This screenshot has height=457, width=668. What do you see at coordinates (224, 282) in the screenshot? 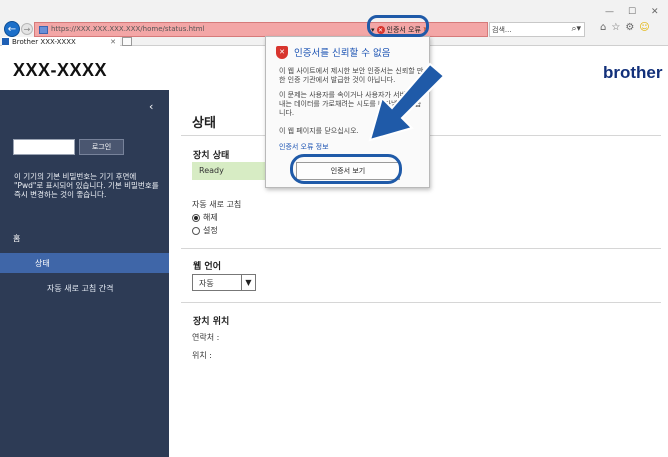
I see `language-select: 자동 ▼` at bounding box center [224, 282].